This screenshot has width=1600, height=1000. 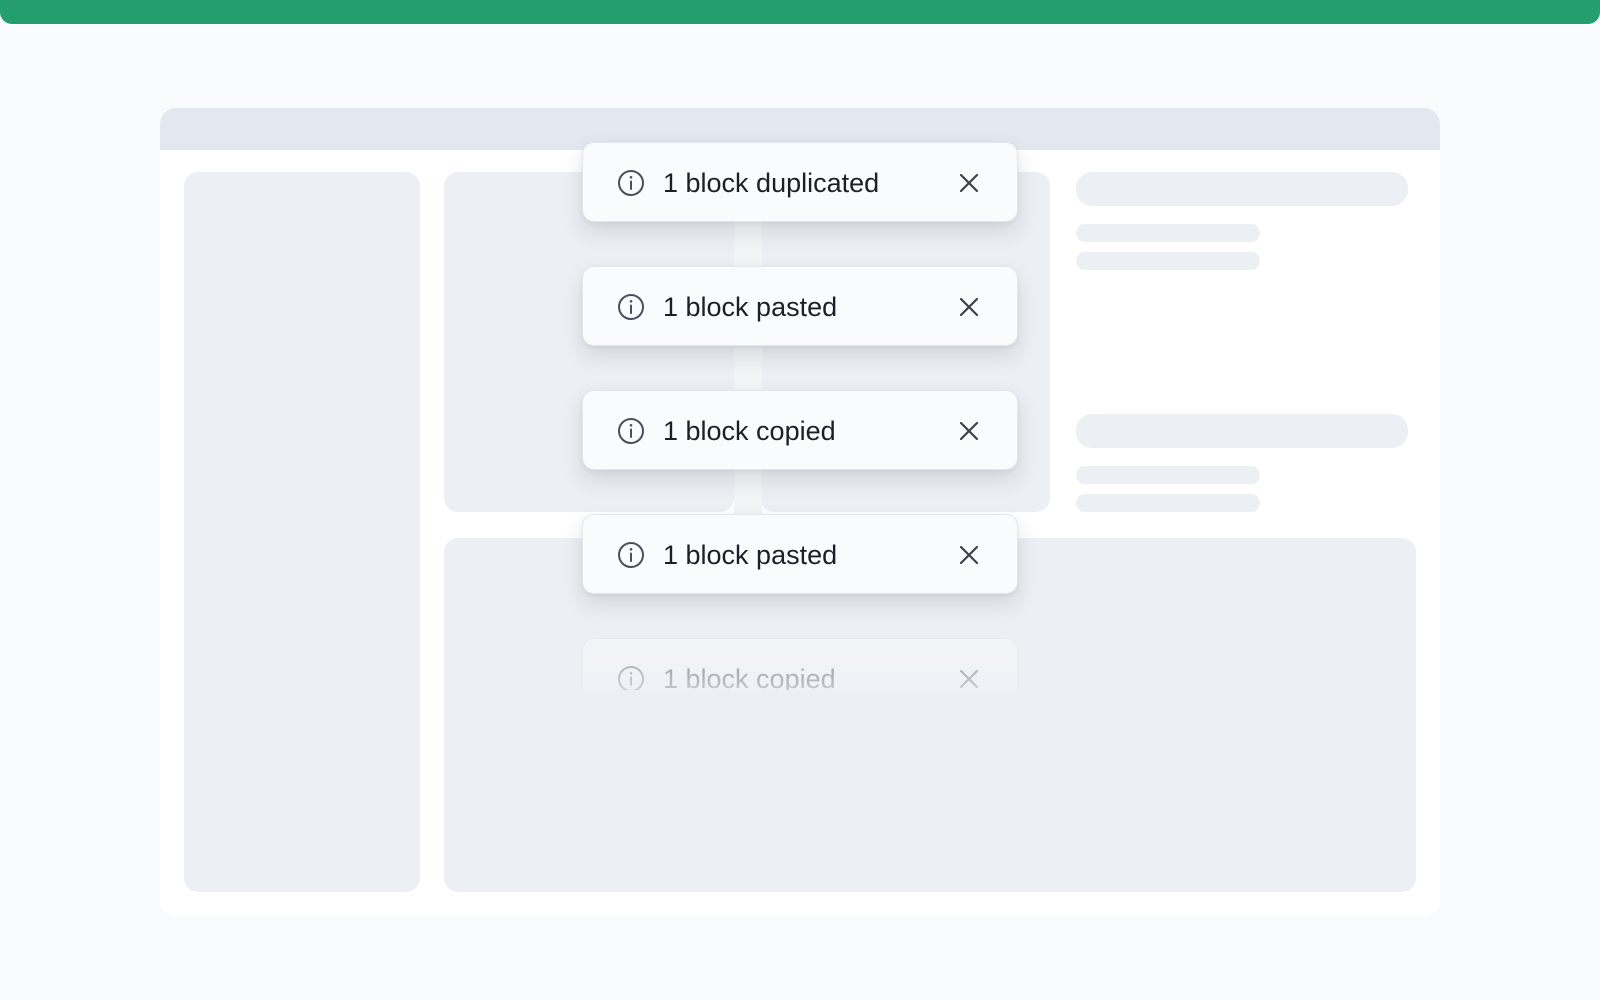 What do you see at coordinates (302, 532) in the screenshot?
I see `sidebar-placeholder` at bounding box center [302, 532].